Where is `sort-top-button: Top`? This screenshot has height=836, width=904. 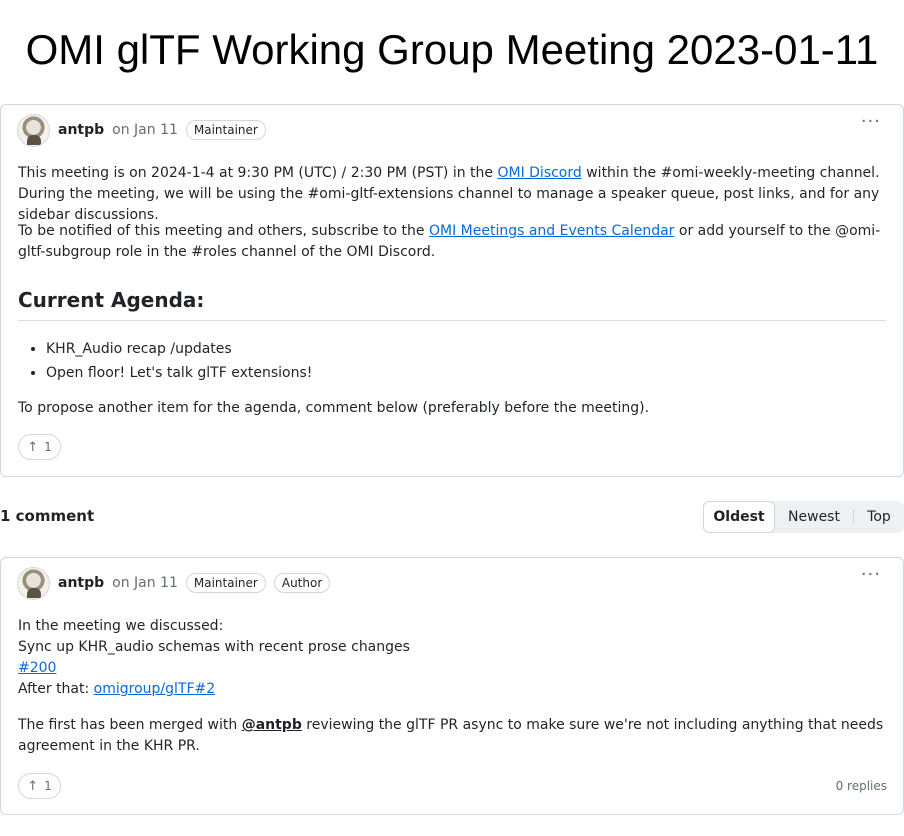
sort-top-button: Top is located at coordinates (879, 517).